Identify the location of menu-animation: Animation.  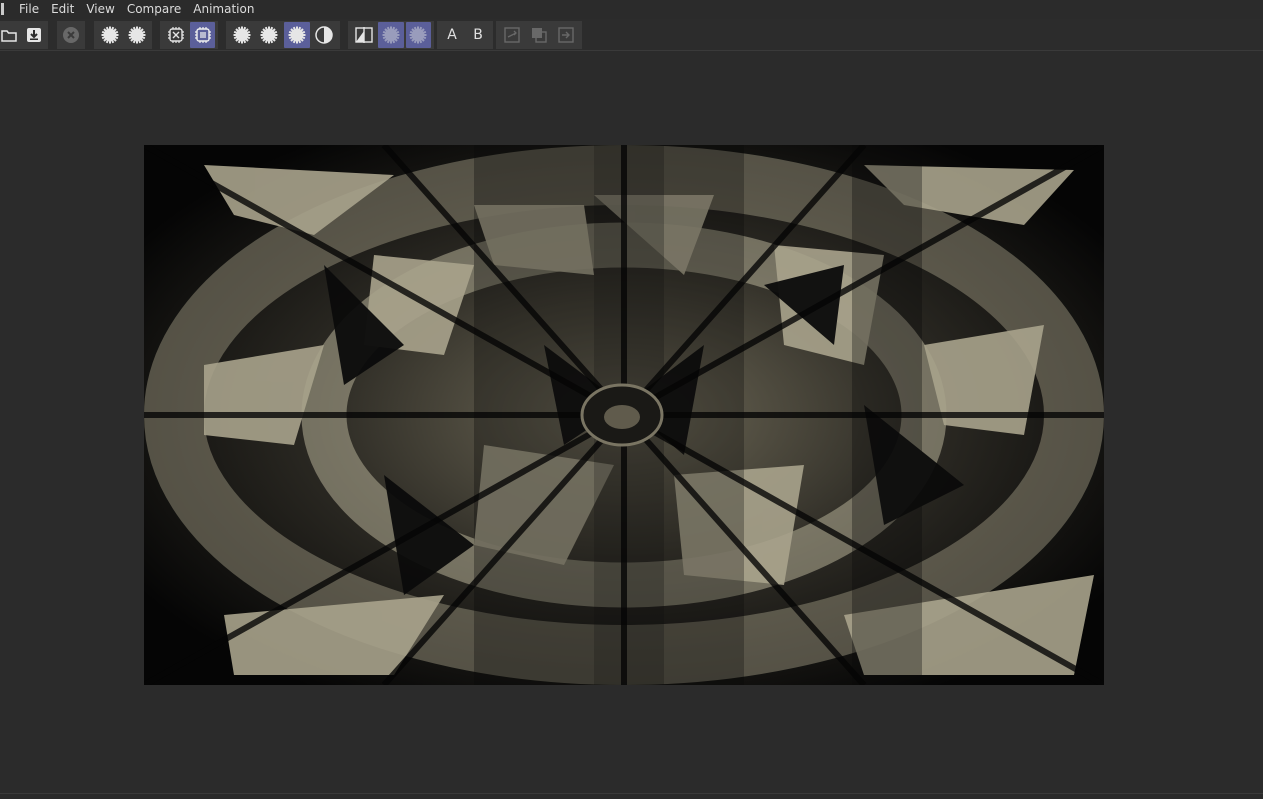
(223, 9).